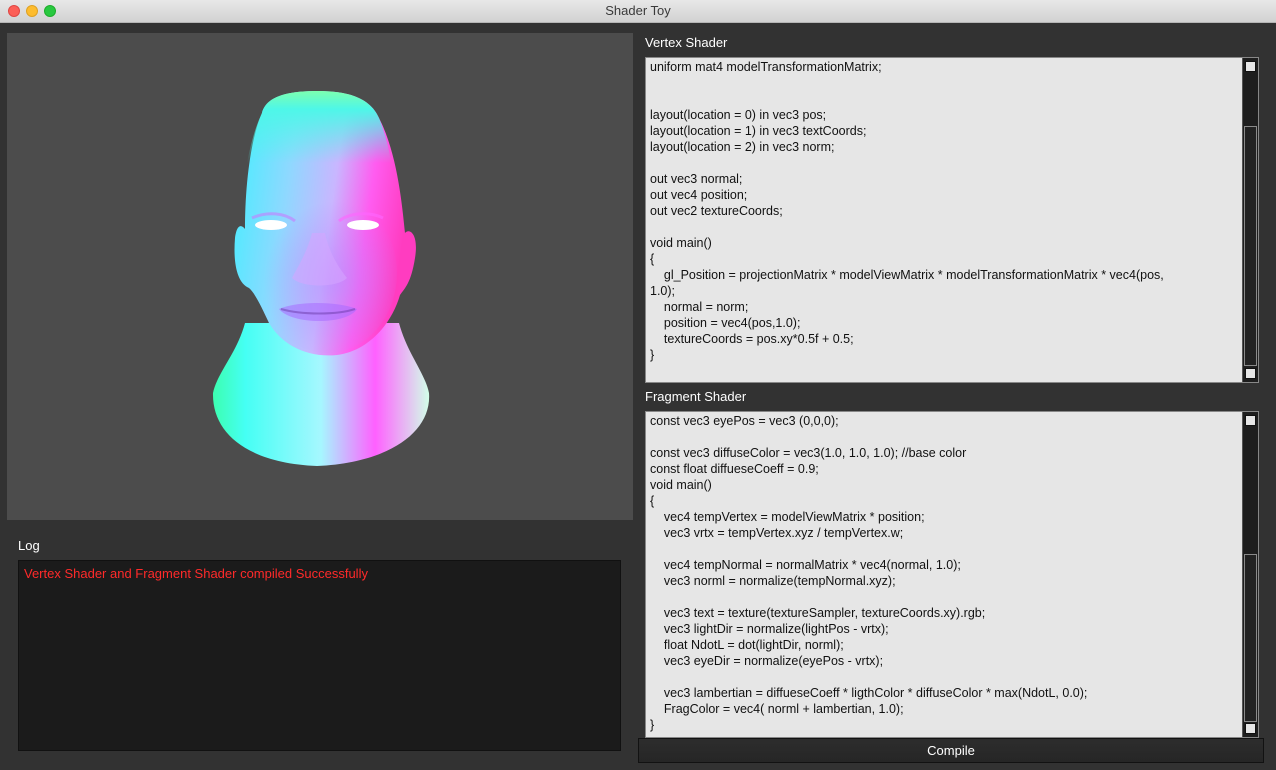 This screenshot has height=770, width=1276. I want to click on vertex-shader-label: Vertex Shader, so click(686, 42).